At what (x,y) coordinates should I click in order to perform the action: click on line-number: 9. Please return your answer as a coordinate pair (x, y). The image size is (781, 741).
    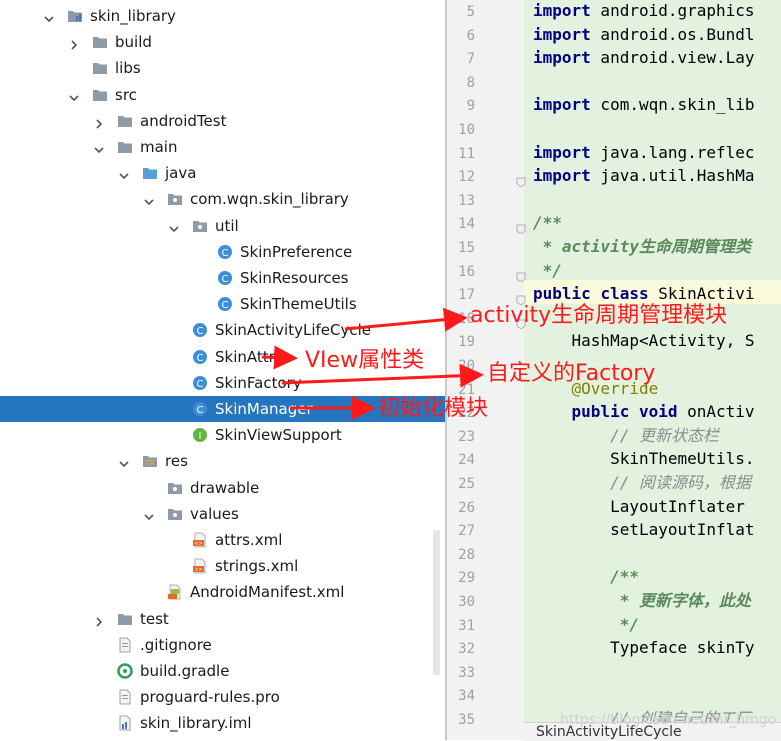
    Looking at the image, I should click on (470, 106).